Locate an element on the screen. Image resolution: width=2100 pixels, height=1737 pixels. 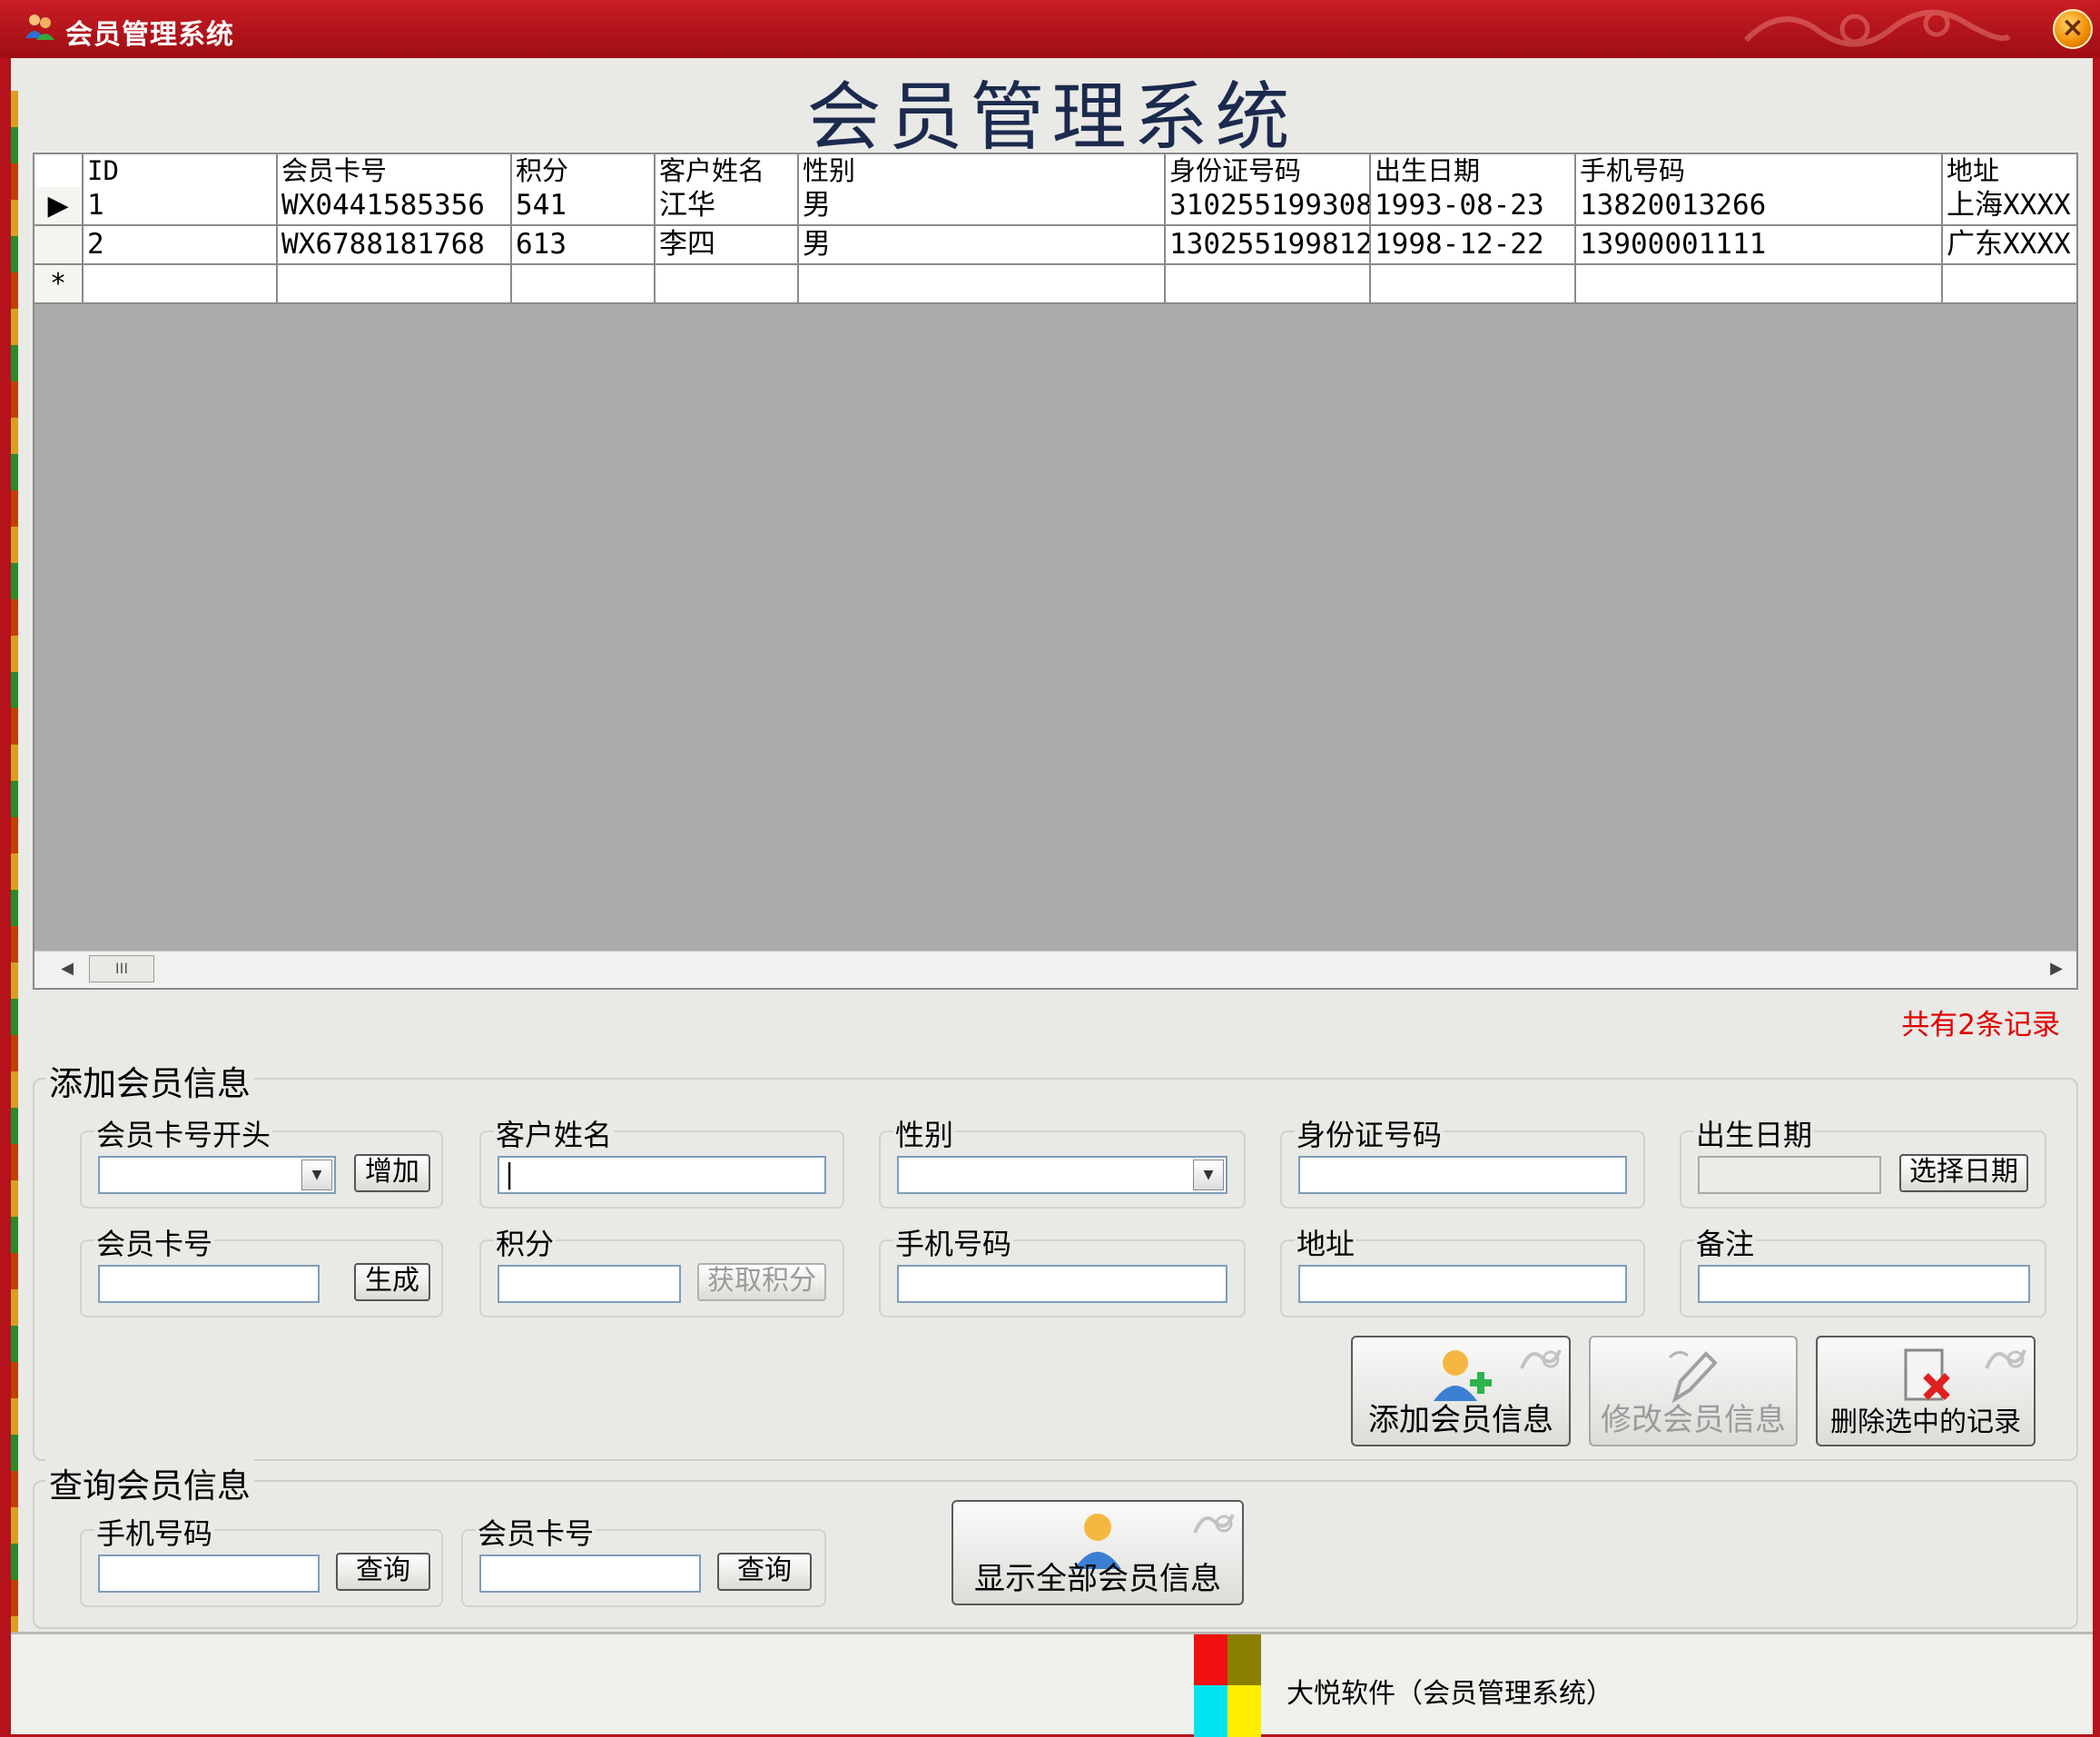
gender-select: ▼ is located at coordinates (1062, 1175).